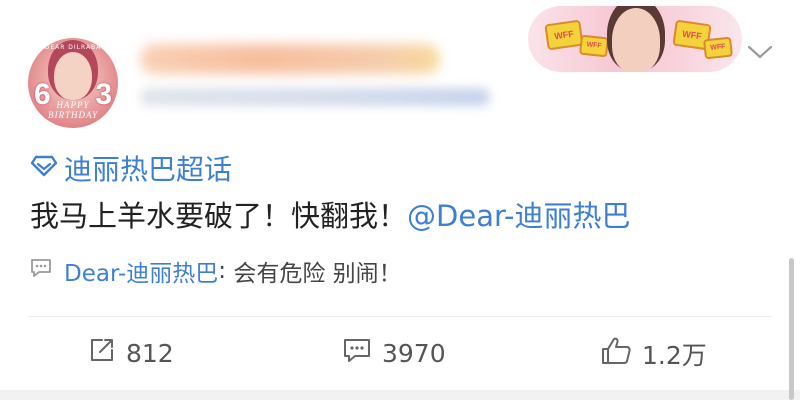 The image size is (800, 400). I want to click on avatar-caption: HAPPY BIRTHDAY, so click(72, 110).